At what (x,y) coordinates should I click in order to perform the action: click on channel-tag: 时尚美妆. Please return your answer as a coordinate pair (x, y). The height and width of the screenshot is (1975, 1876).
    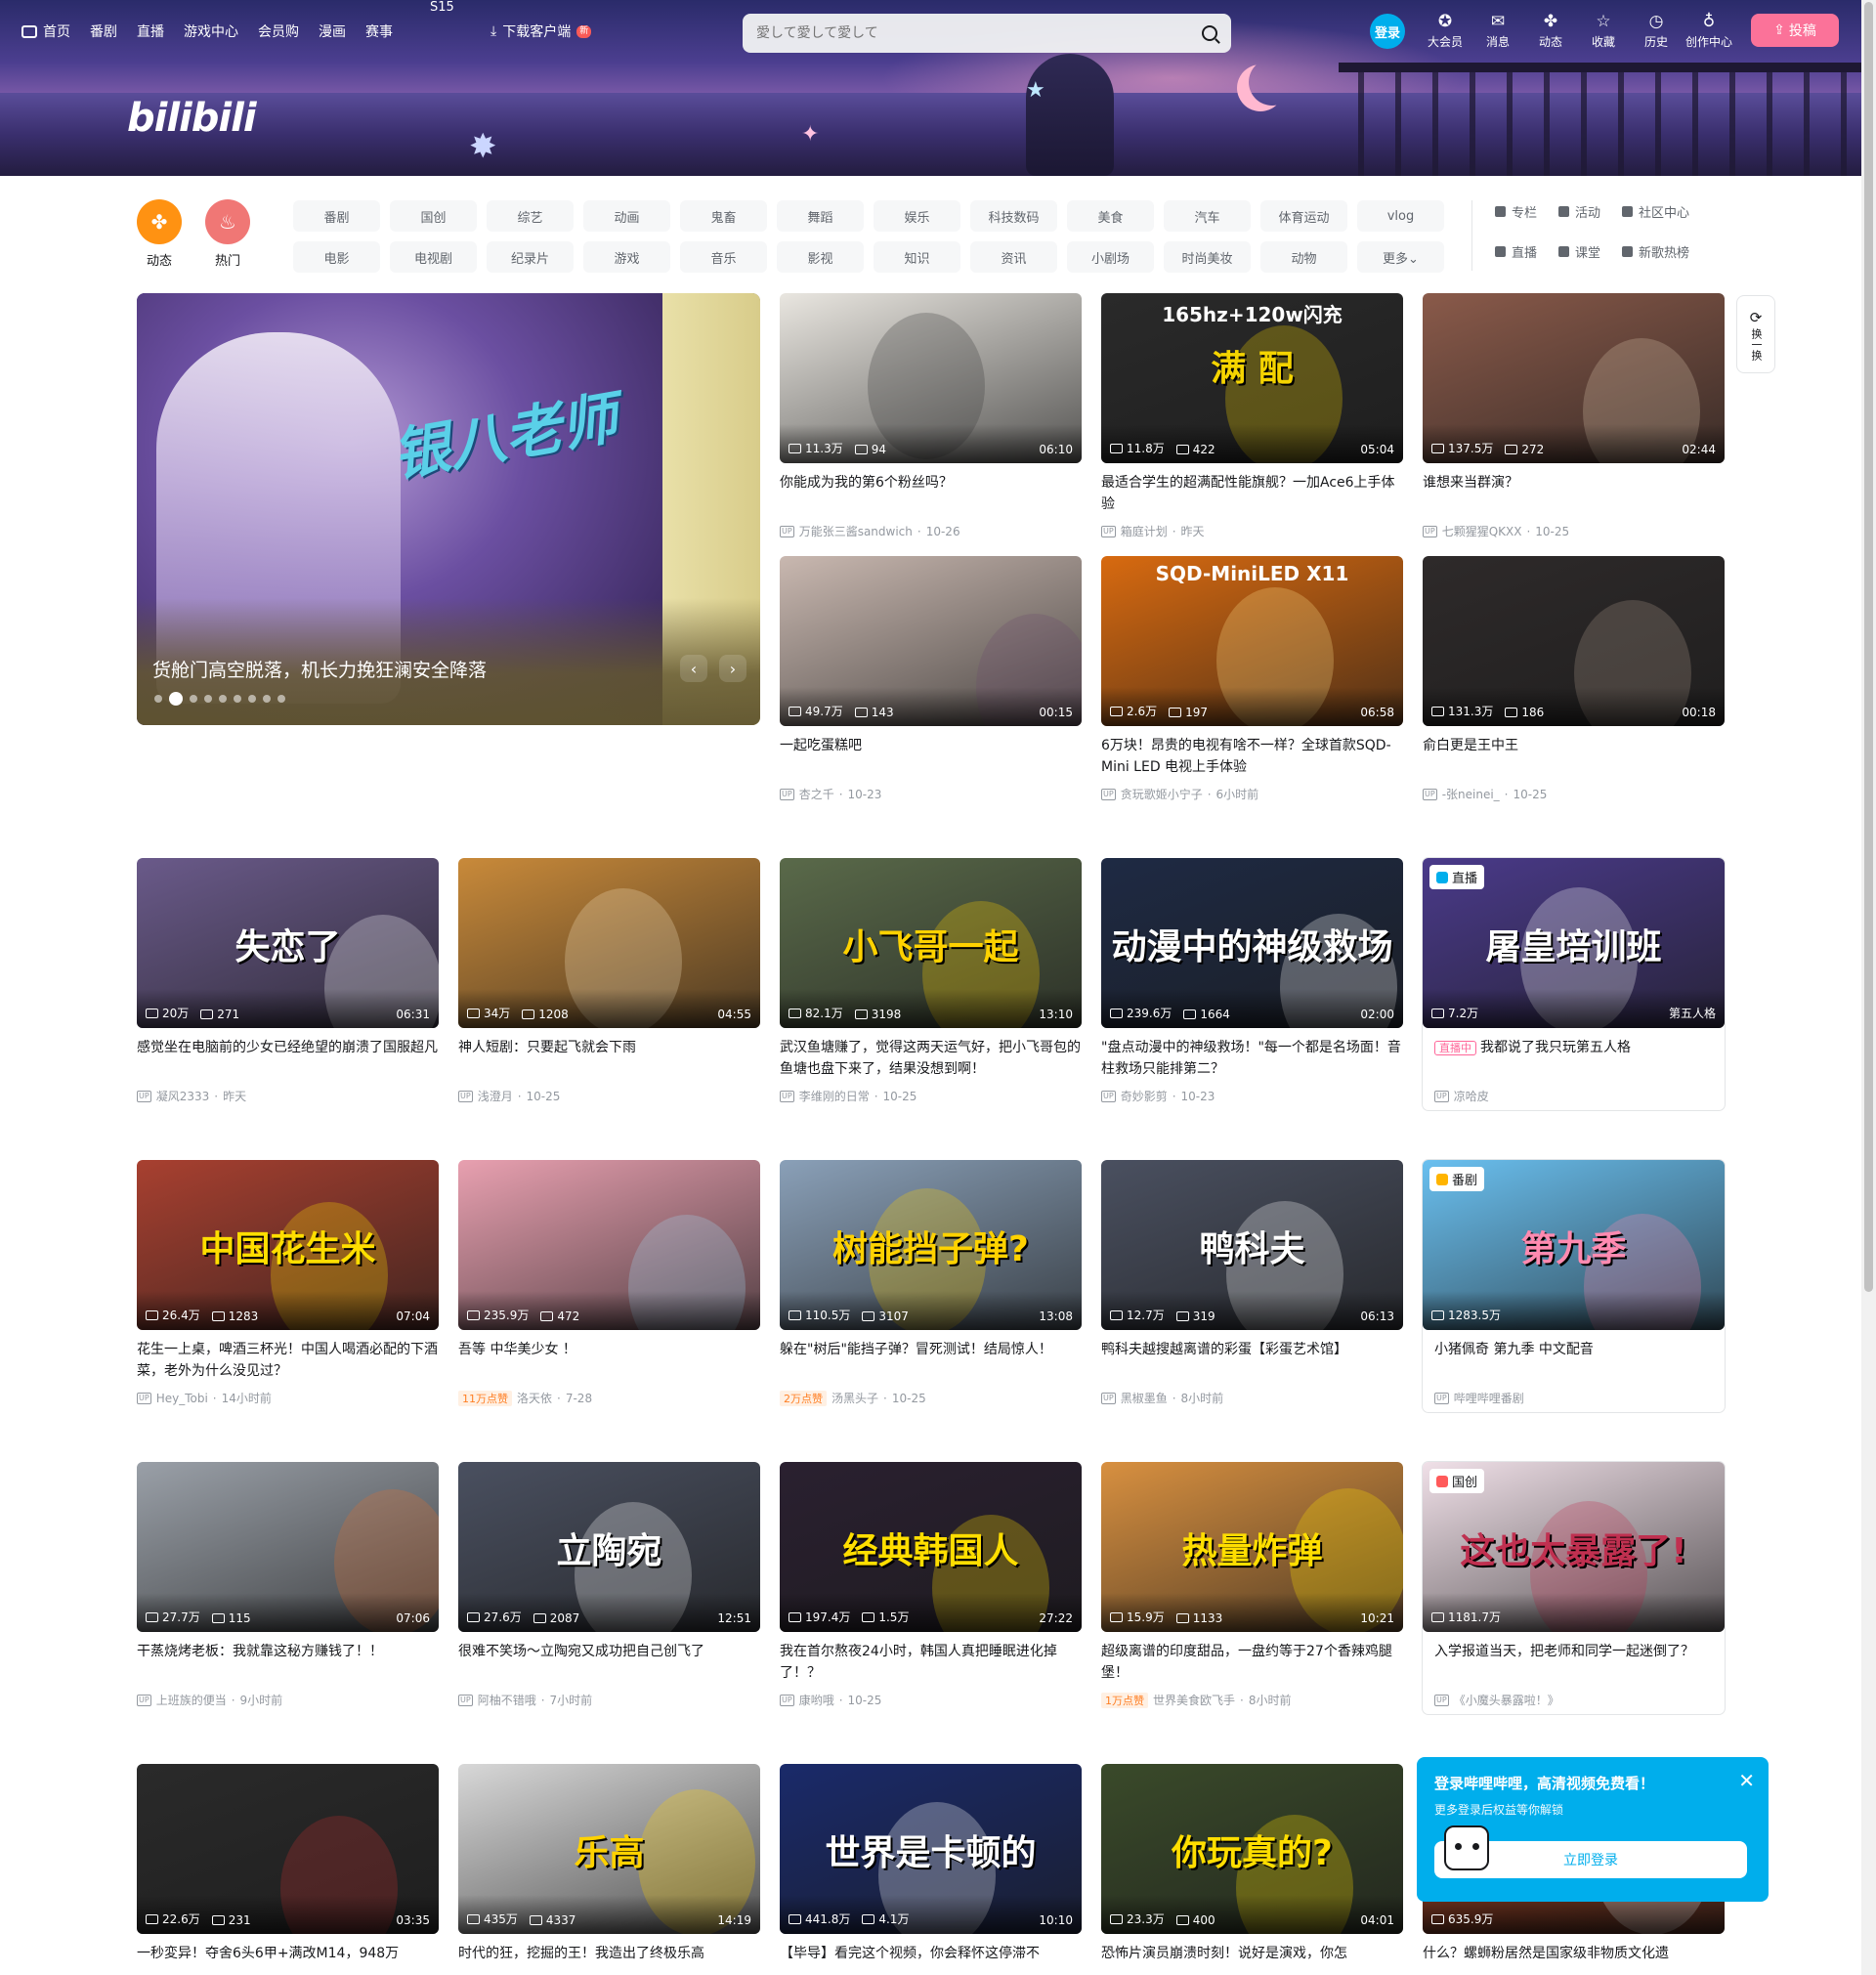
    Looking at the image, I should click on (1207, 257).